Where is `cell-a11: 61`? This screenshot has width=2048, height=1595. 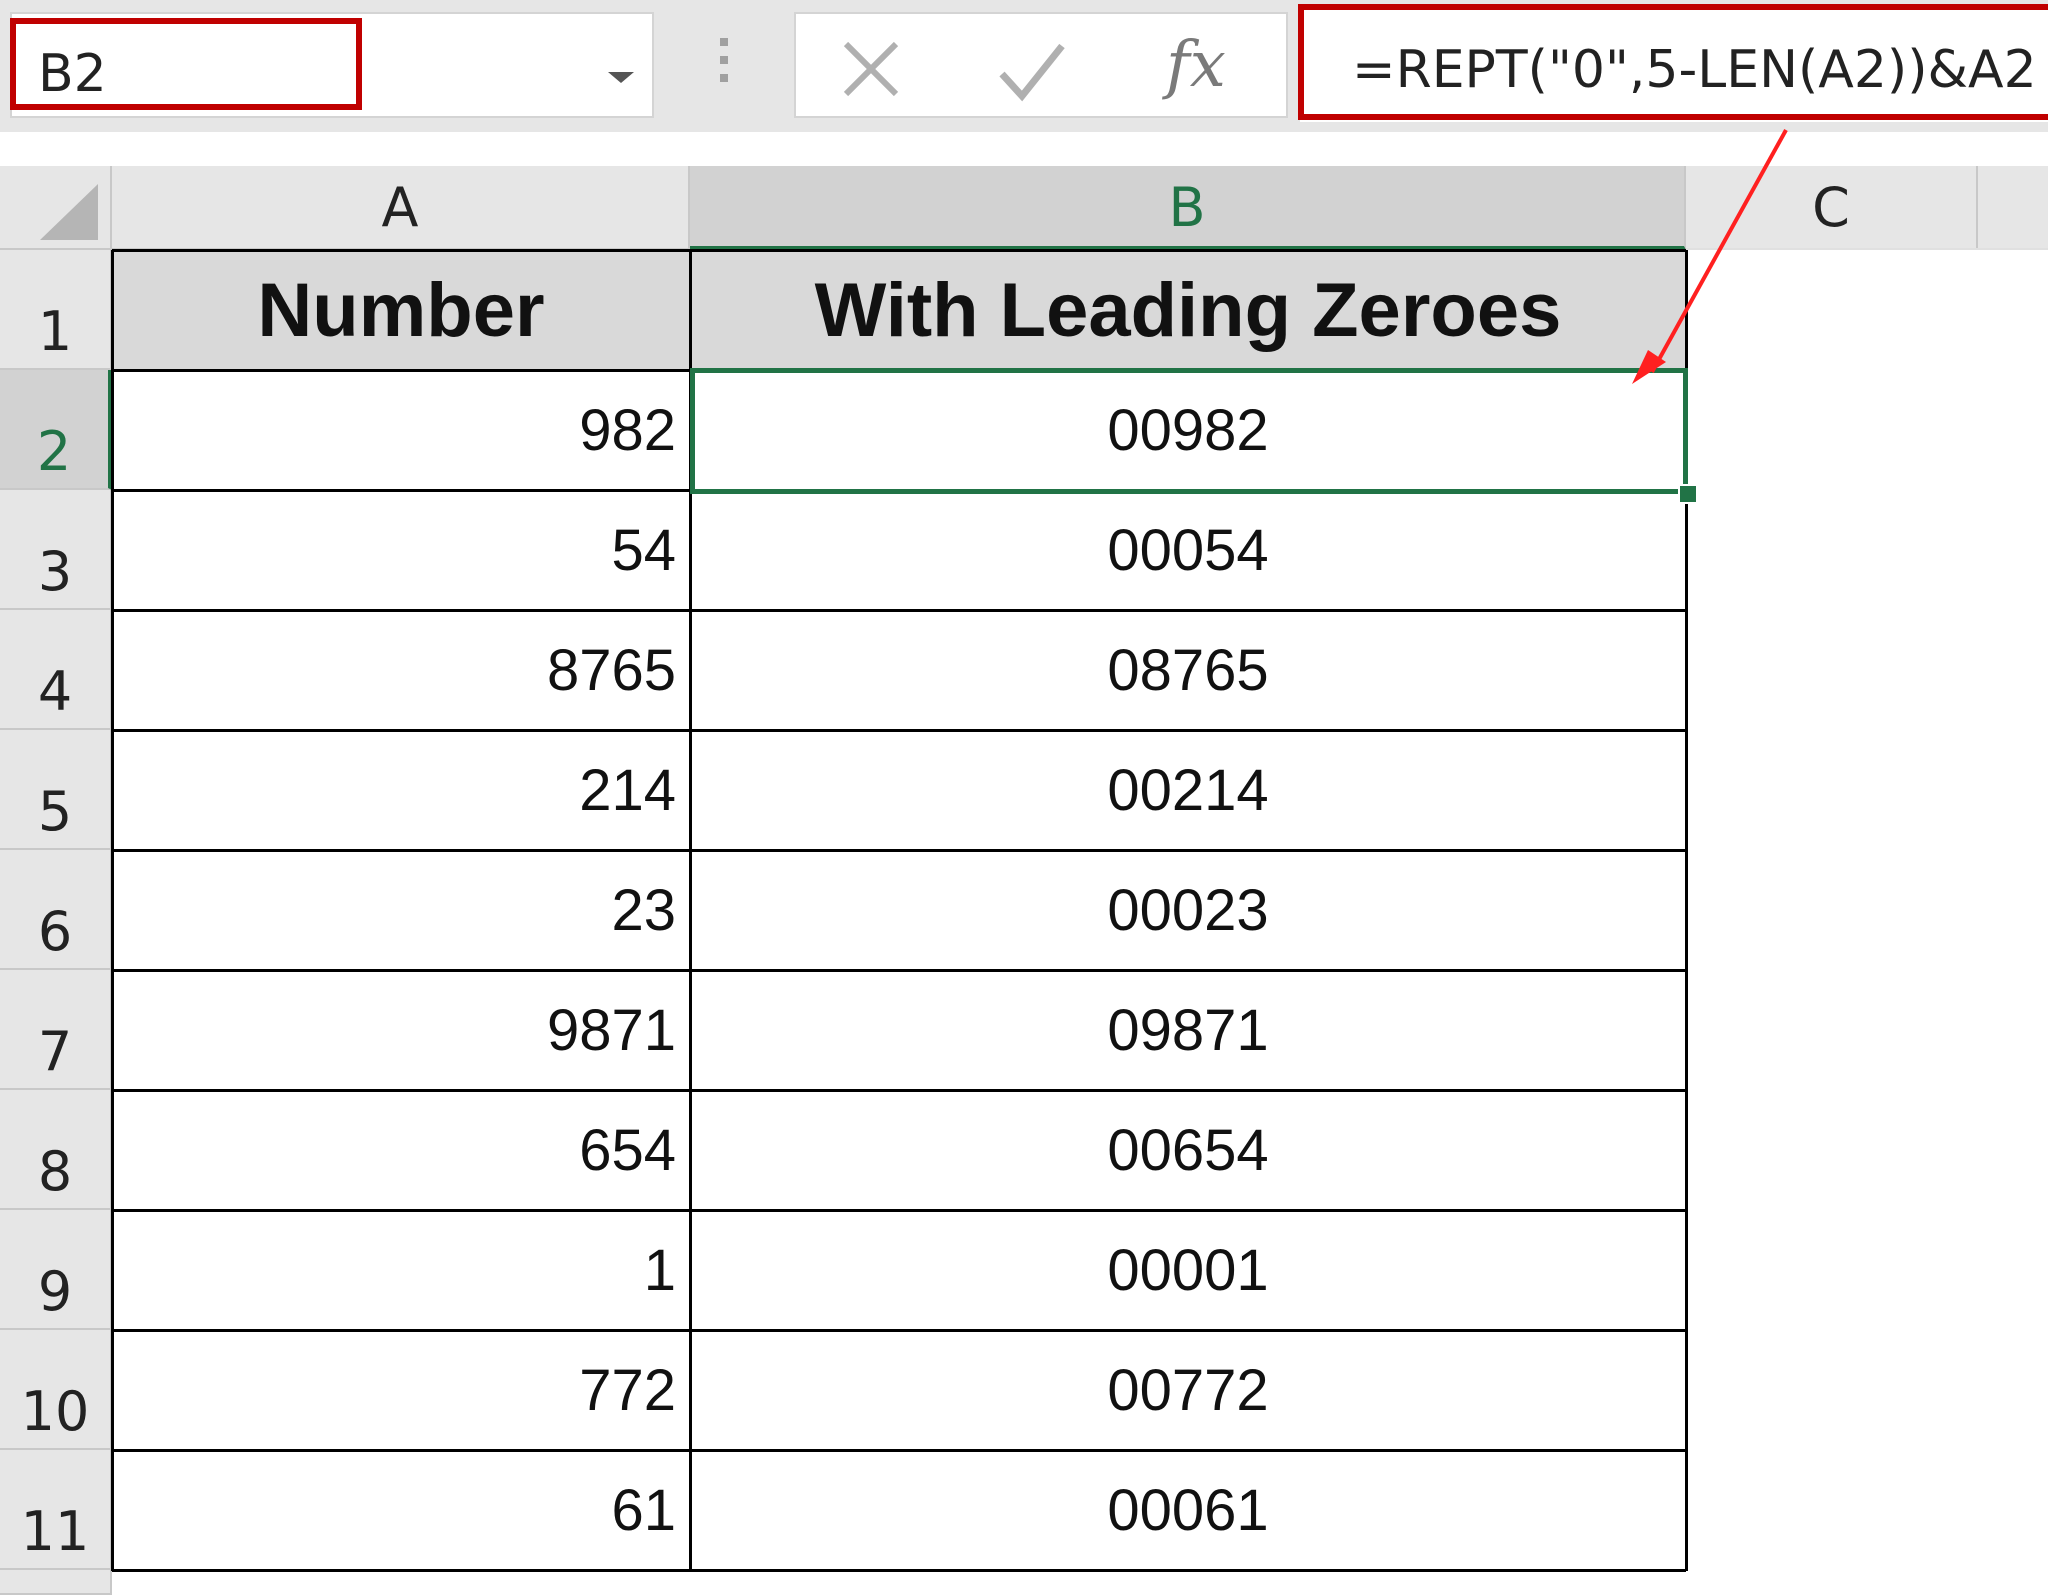
cell-a11: 61 is located at coordinates (401, 1510).